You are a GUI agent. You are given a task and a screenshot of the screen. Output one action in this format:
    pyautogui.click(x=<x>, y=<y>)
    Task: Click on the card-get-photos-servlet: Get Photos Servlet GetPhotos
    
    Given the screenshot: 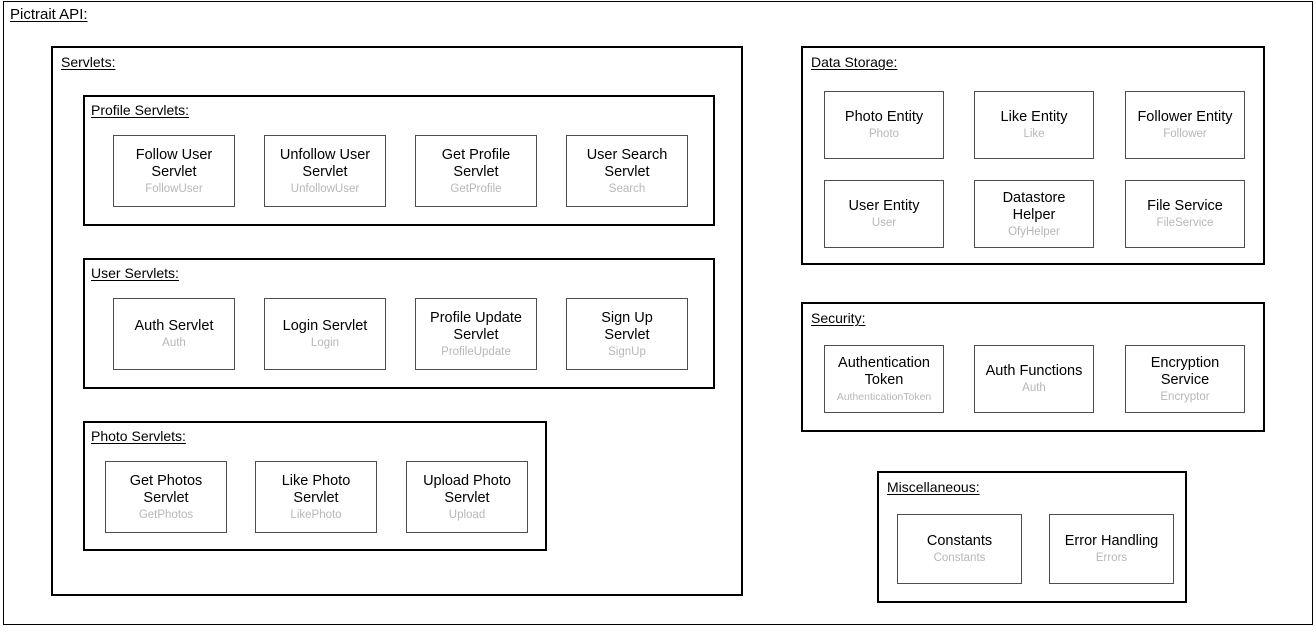 What is the action you would take?
    pyautogui.click(x=166, y=497)
    